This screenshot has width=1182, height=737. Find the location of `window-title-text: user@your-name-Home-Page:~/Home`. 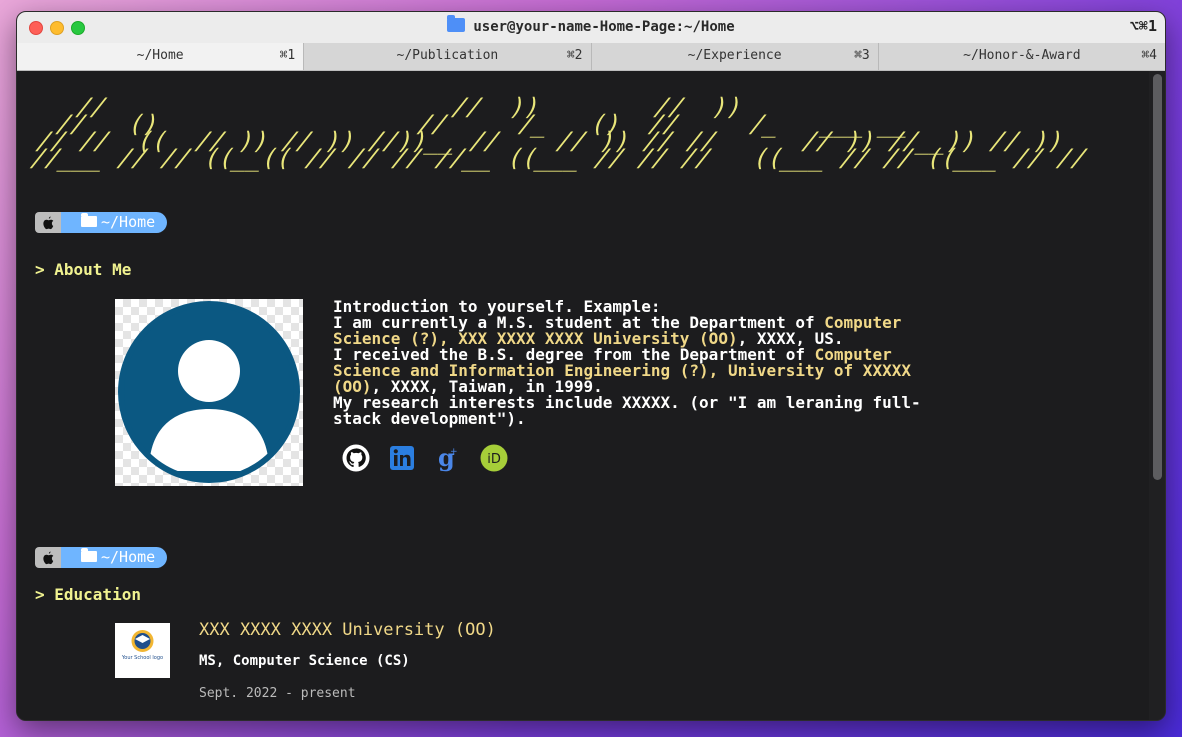

window-title-text: user@your-name-Home-Page:~/Home is located at coordinates (604, 27).